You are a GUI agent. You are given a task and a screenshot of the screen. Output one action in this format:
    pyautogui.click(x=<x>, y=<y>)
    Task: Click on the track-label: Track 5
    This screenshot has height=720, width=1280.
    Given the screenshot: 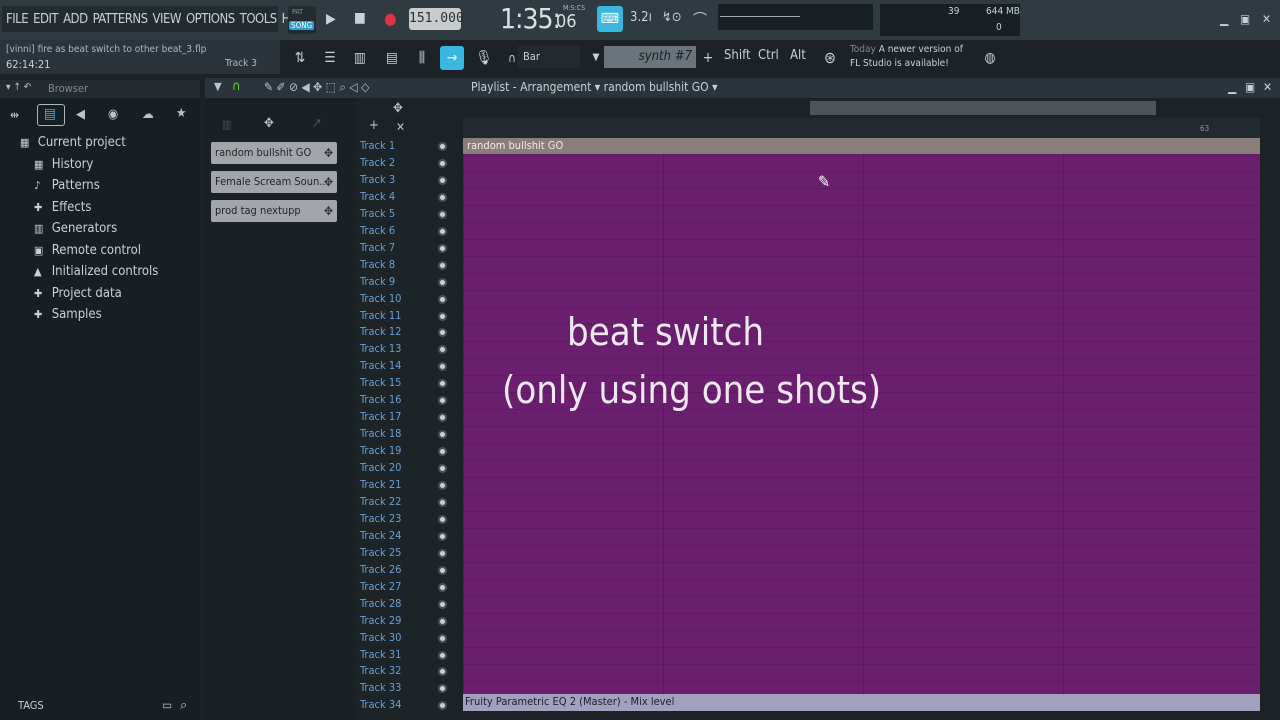 What is the action you would take?
    pyautogui.click(x=377, y=213)
    